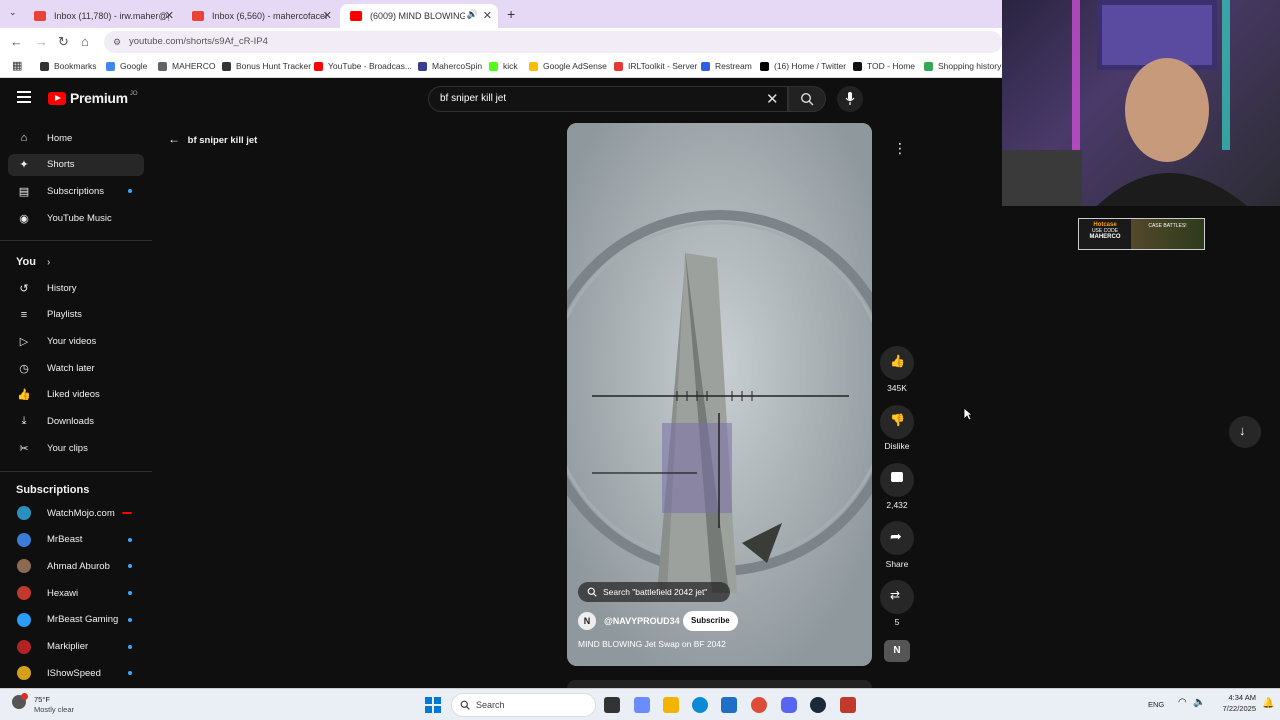 The width and height of the screenshot is (1280, 720). Describe the element at coordinates (848, 705) in the screenshot. I see `app-icon` at that location.